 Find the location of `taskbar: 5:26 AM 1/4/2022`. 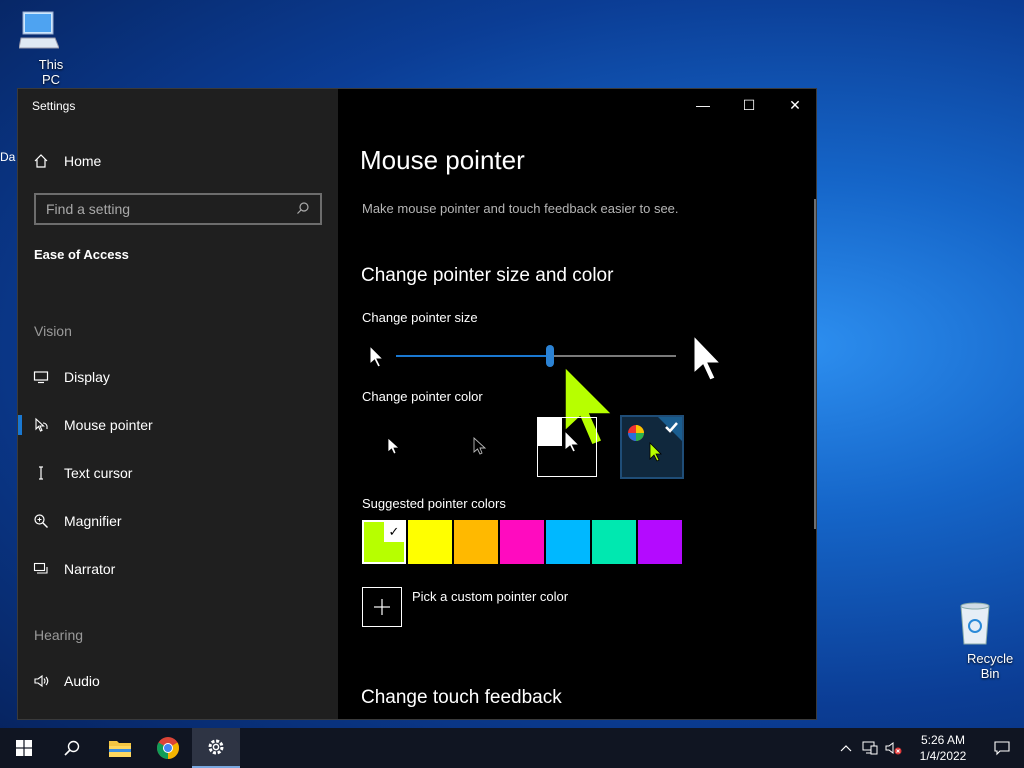

taskbar: 5:26 AM 1/4/2022 is located at coordinates (512, 748).